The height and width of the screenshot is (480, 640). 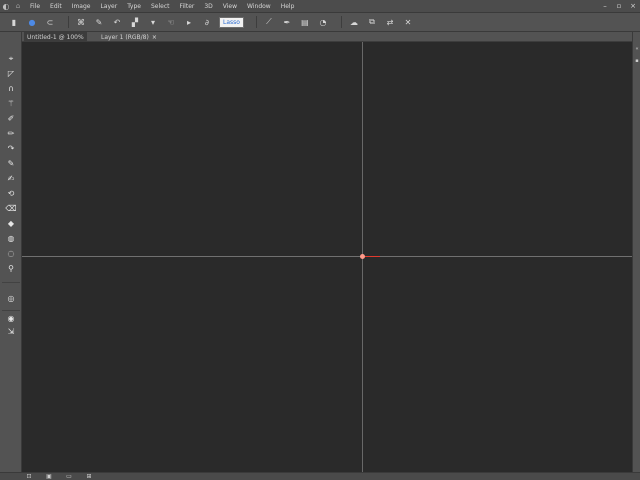 I want to click on flip-icon: ⇄, so click(x=390, y=22).